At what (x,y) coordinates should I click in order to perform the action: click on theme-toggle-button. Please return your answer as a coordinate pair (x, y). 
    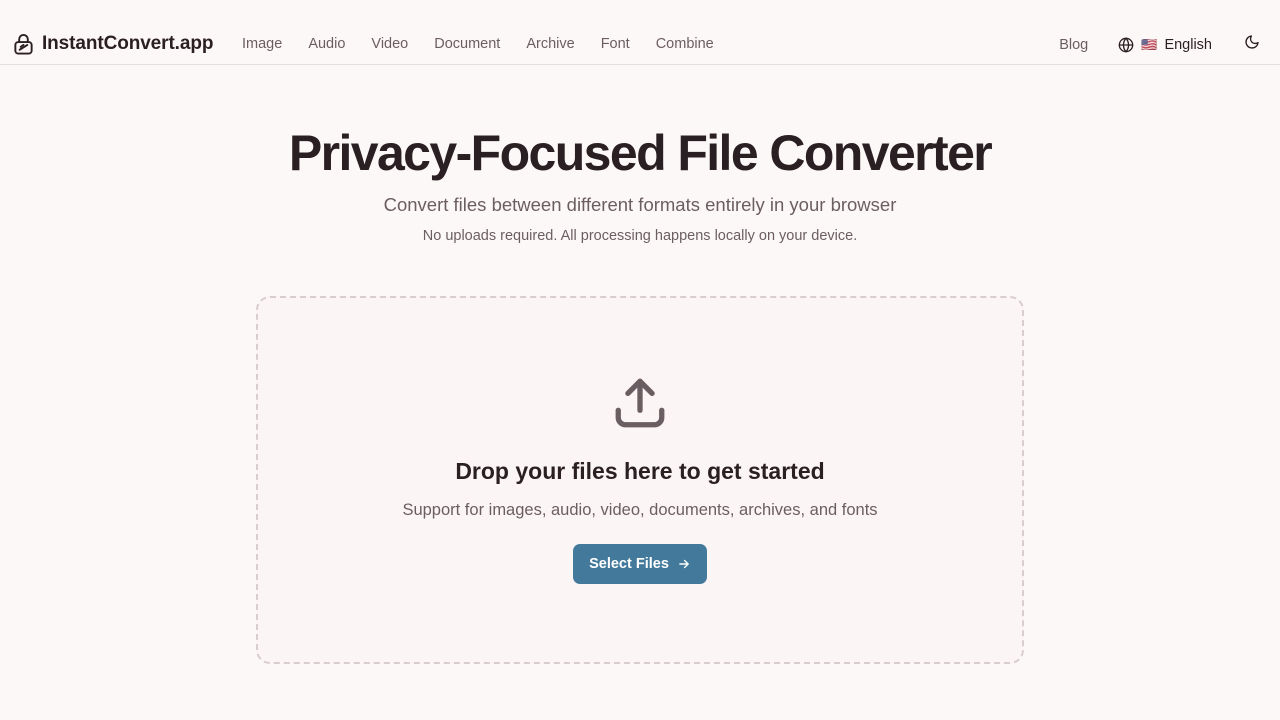
    Looking at the image, I should click on (1252, 44).